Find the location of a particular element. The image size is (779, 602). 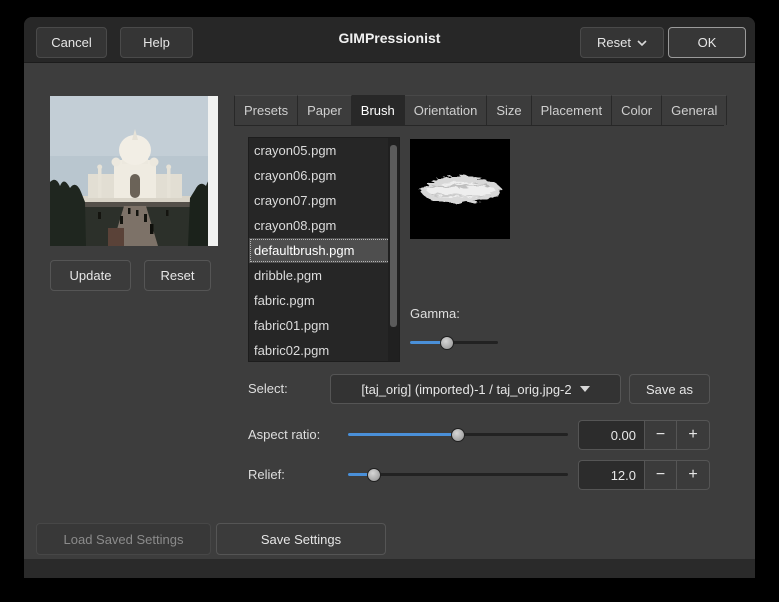

reset-dropdown-button: Reset is located at coordinates (622, 42).